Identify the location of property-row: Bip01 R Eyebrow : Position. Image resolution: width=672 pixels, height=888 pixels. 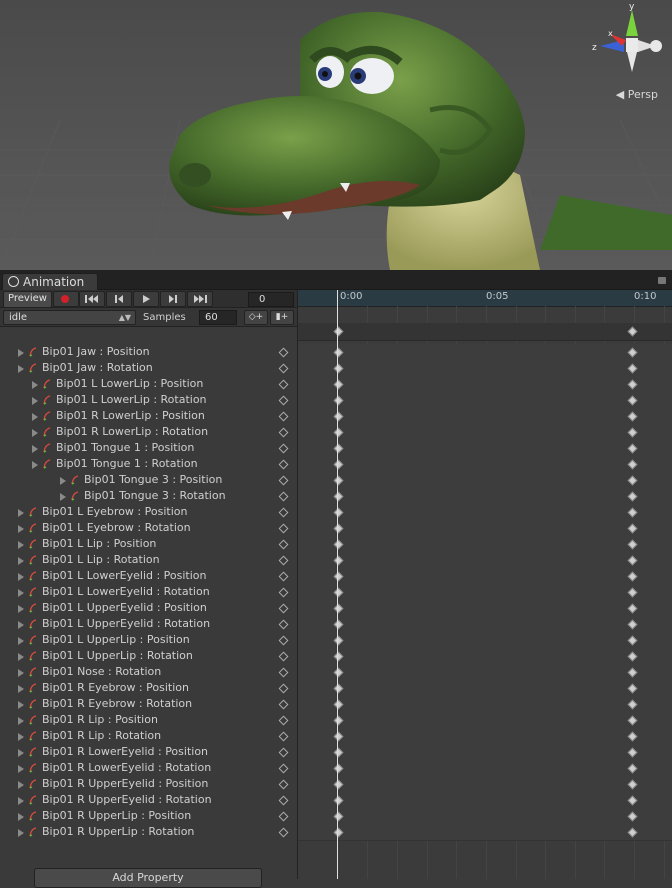
(148, 688).